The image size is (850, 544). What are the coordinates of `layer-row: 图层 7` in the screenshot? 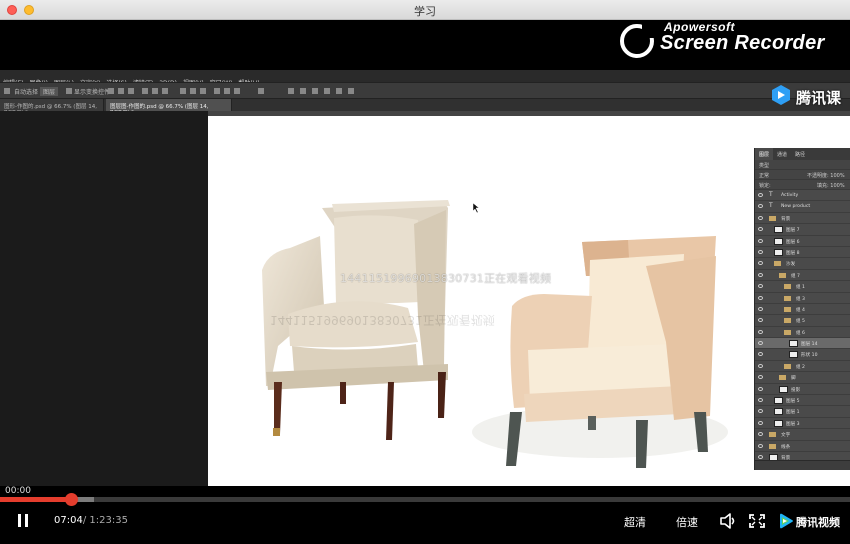 It's located at (802, 230).